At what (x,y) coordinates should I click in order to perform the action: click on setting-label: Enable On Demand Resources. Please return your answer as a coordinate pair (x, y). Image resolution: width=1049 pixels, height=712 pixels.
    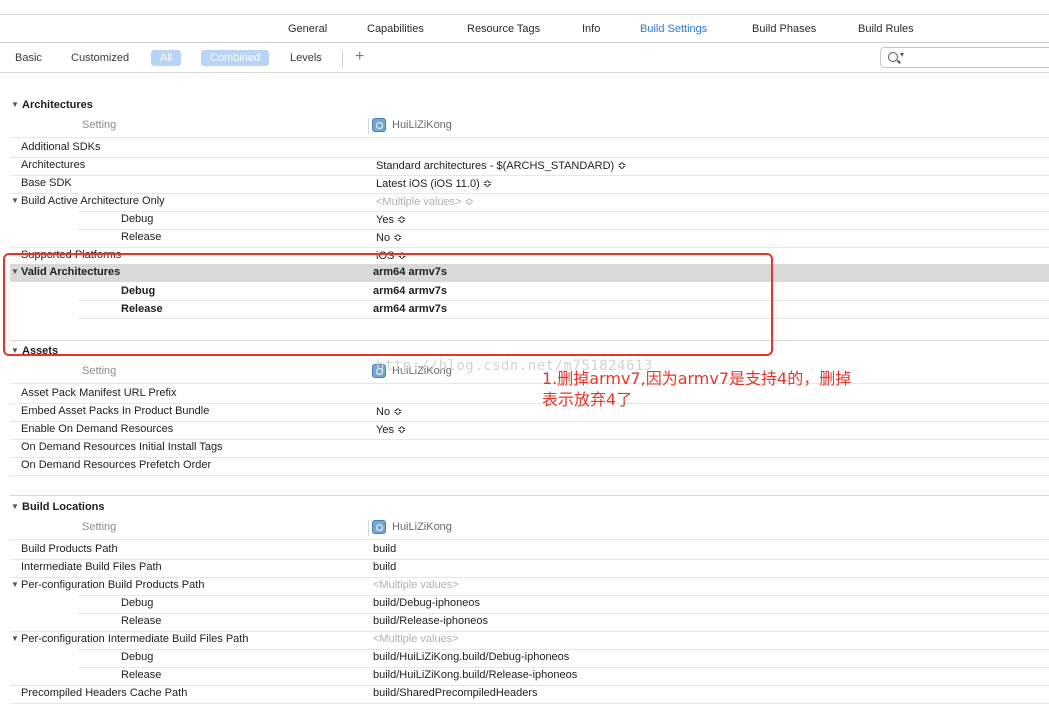
    Looking at the image, I should click on (97, 429).